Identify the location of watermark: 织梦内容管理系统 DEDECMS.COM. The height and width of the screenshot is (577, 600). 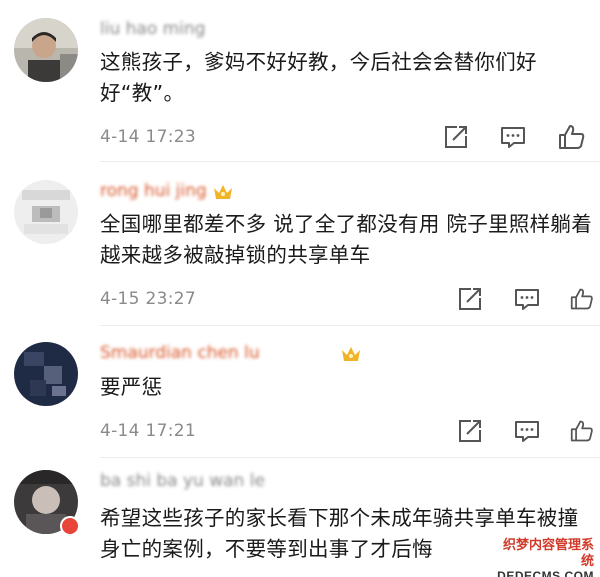
(544, 557).